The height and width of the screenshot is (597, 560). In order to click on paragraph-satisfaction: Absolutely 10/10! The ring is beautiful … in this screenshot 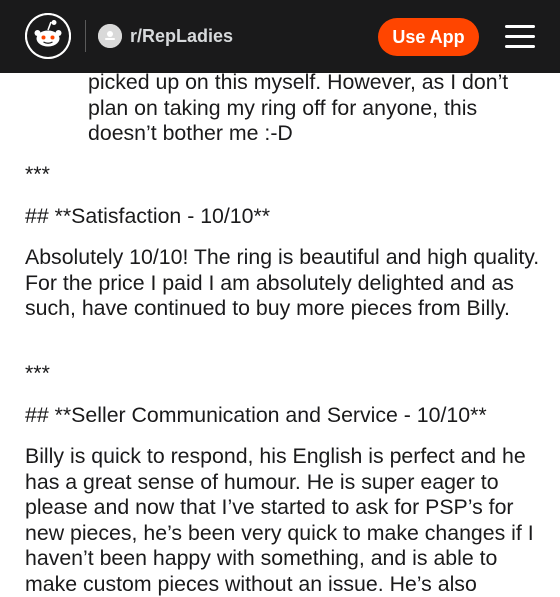, I will do `click(282, 282)`.